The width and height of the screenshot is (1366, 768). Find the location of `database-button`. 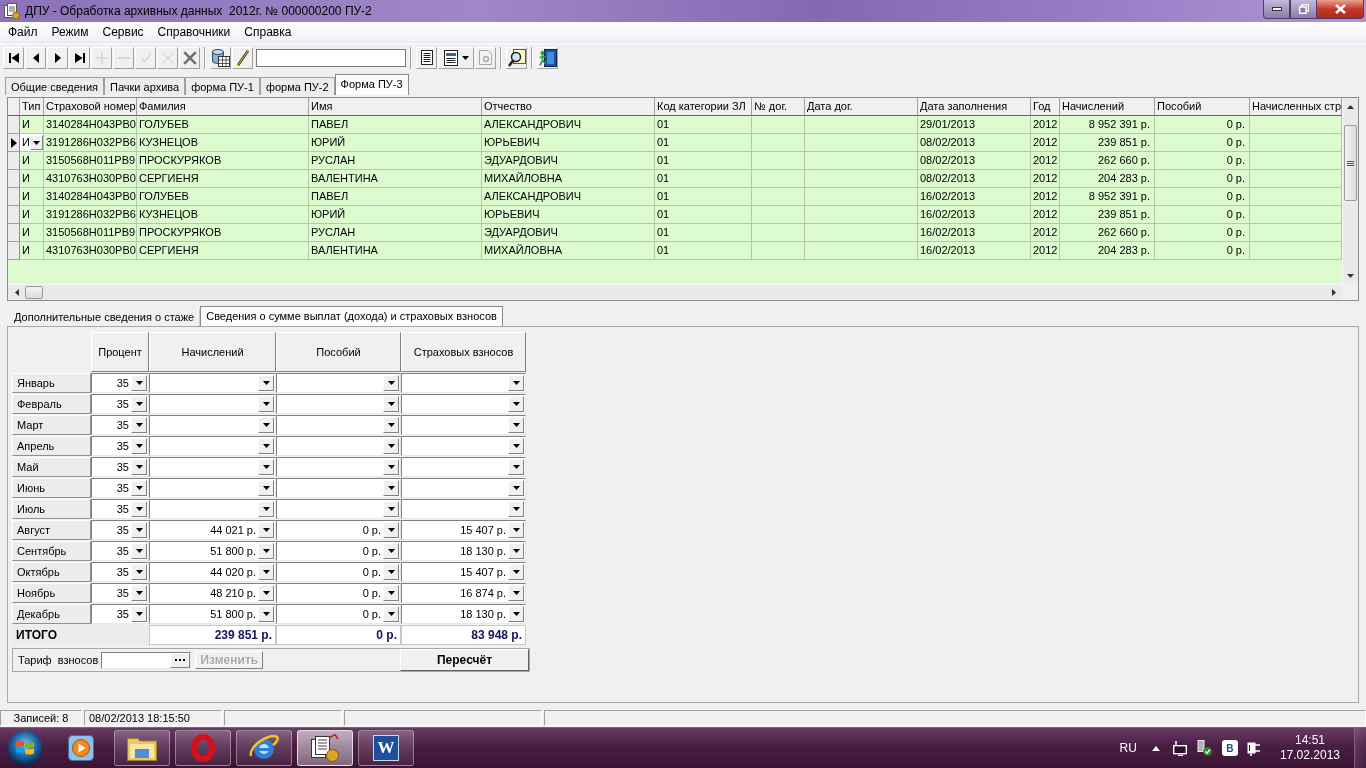

database-button is located at coordinates (220, 57).